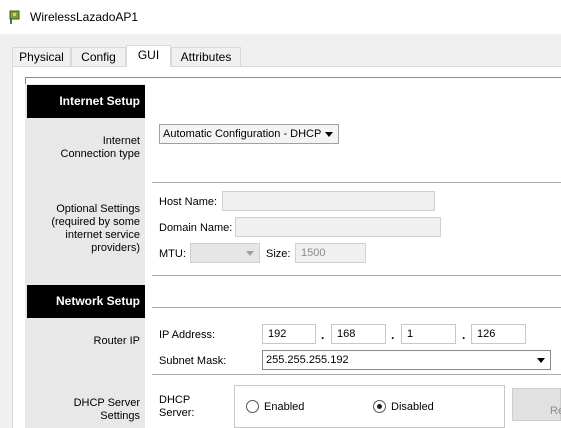  I want to click on connection-type-value: Automatic Configuration - DHCP, so click(242, 134).